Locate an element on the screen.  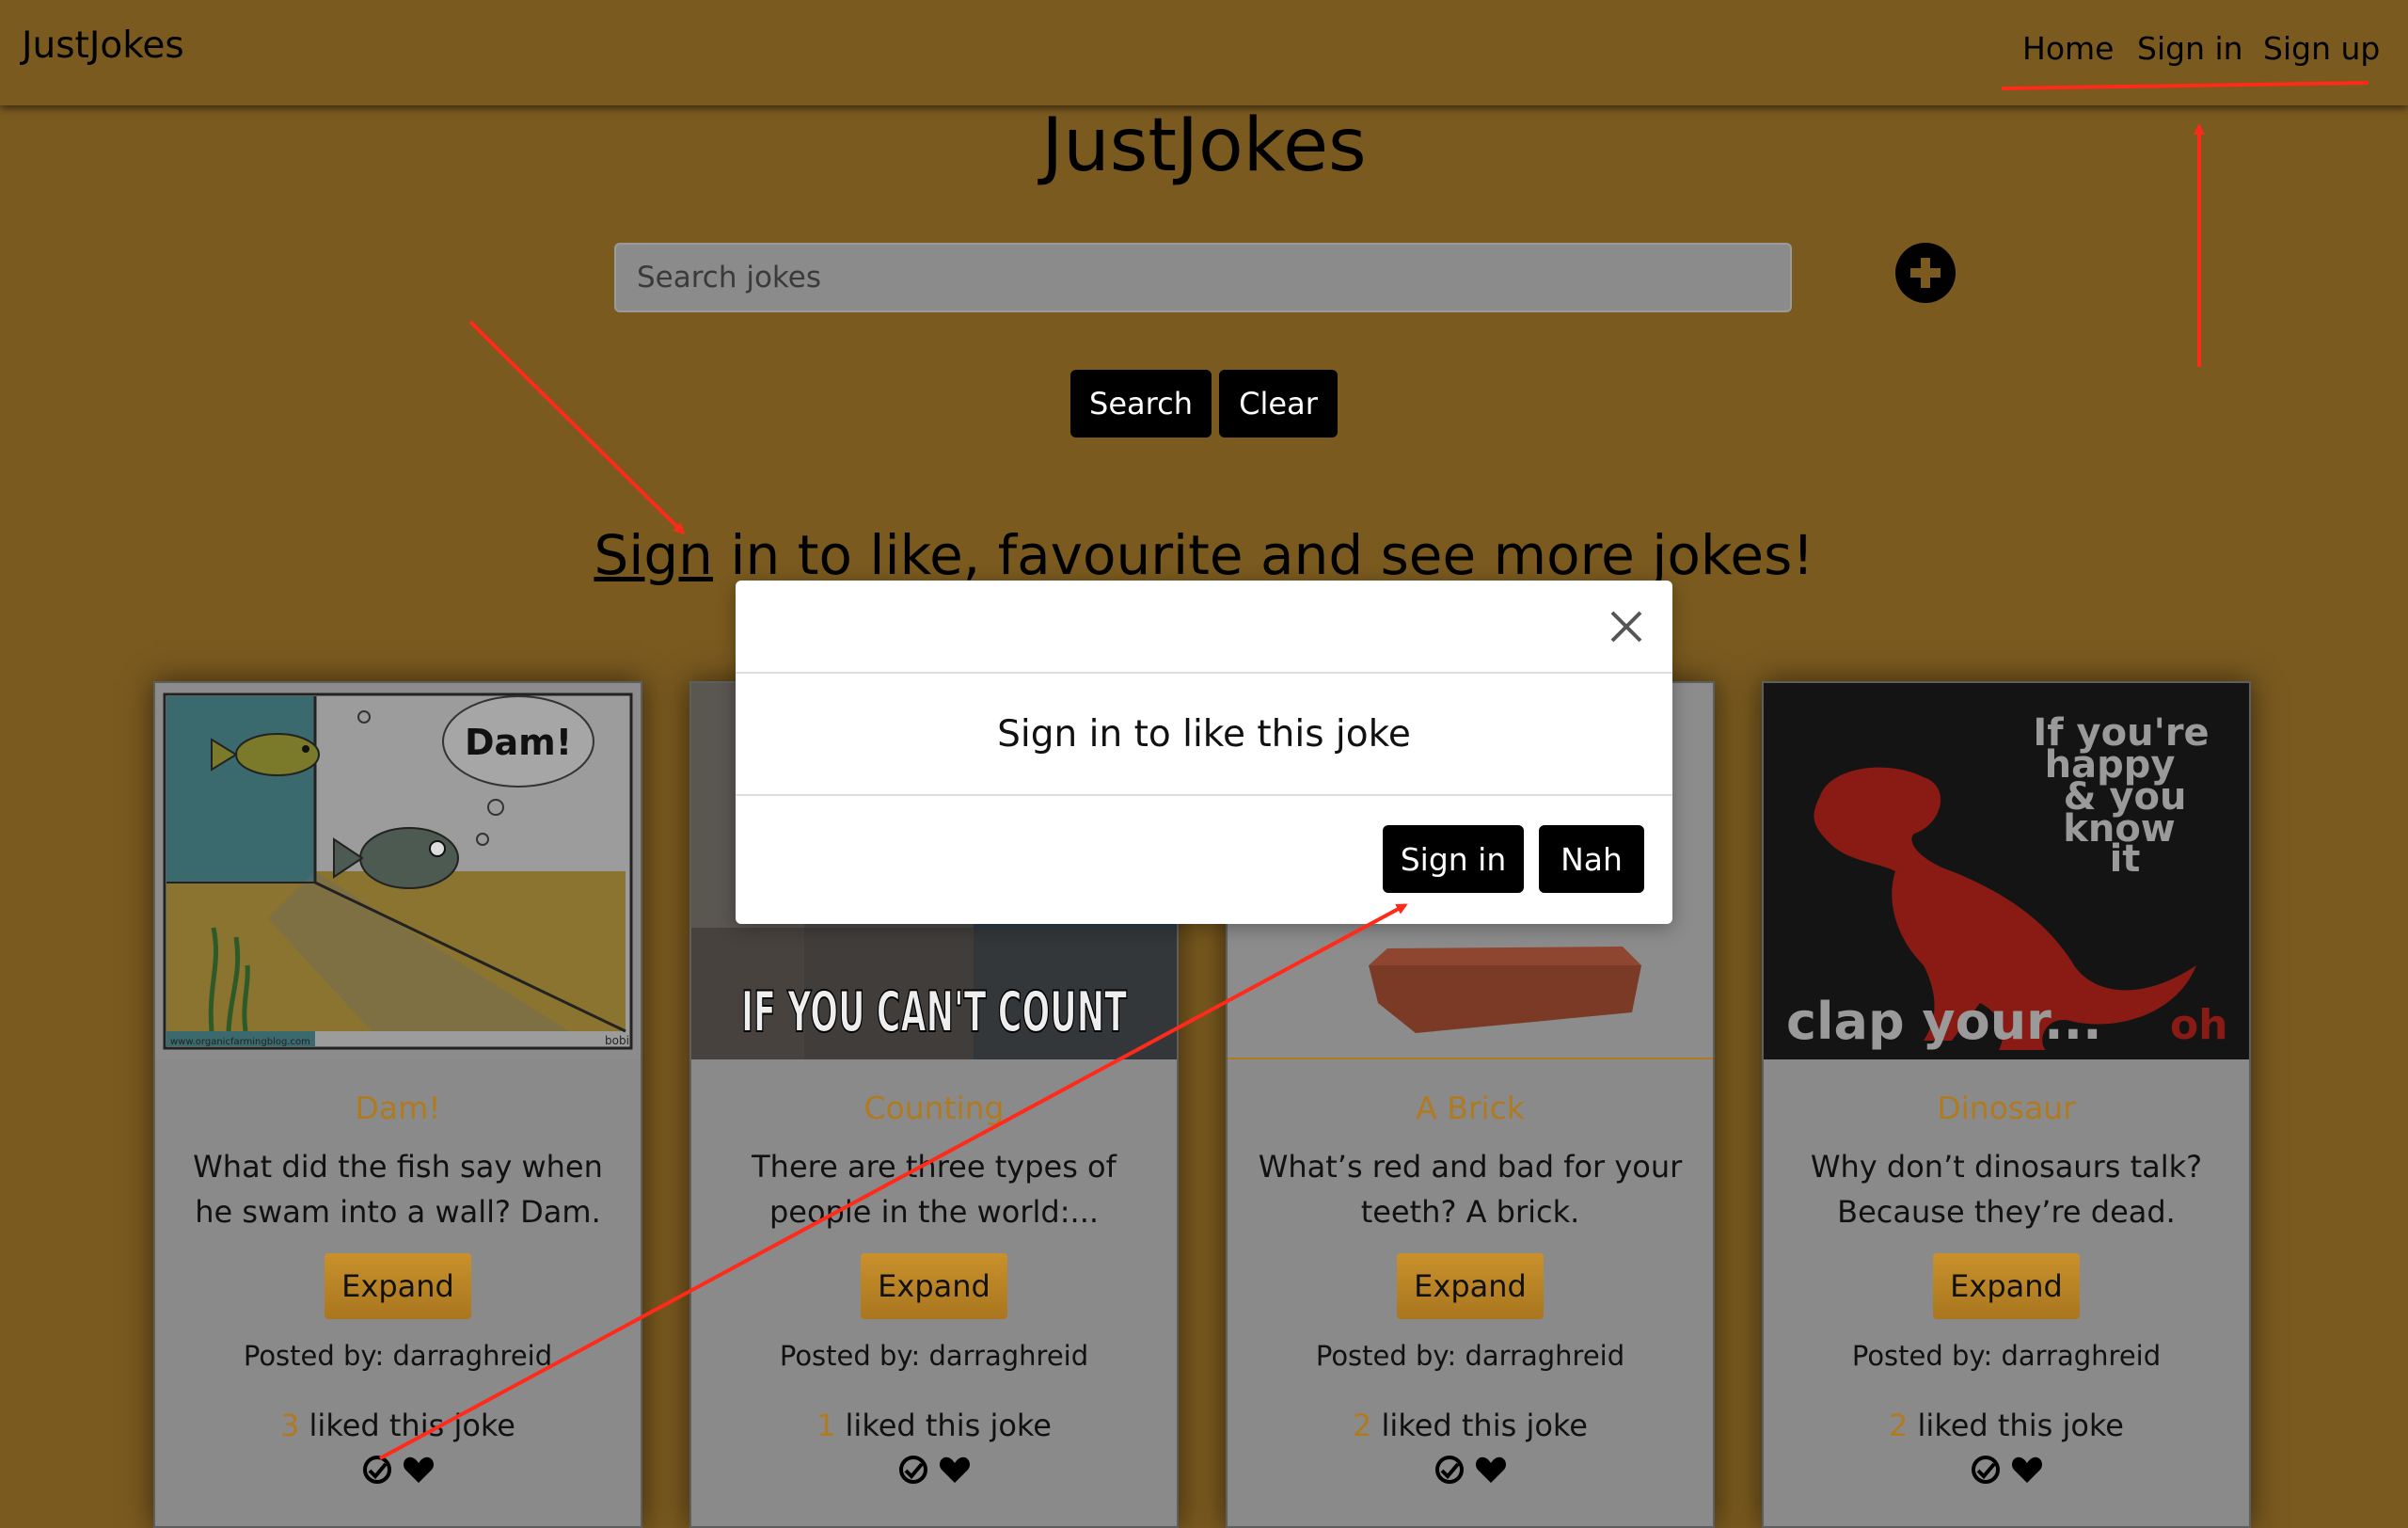
plus-circle-icon is located at coordinates (1926, 273).